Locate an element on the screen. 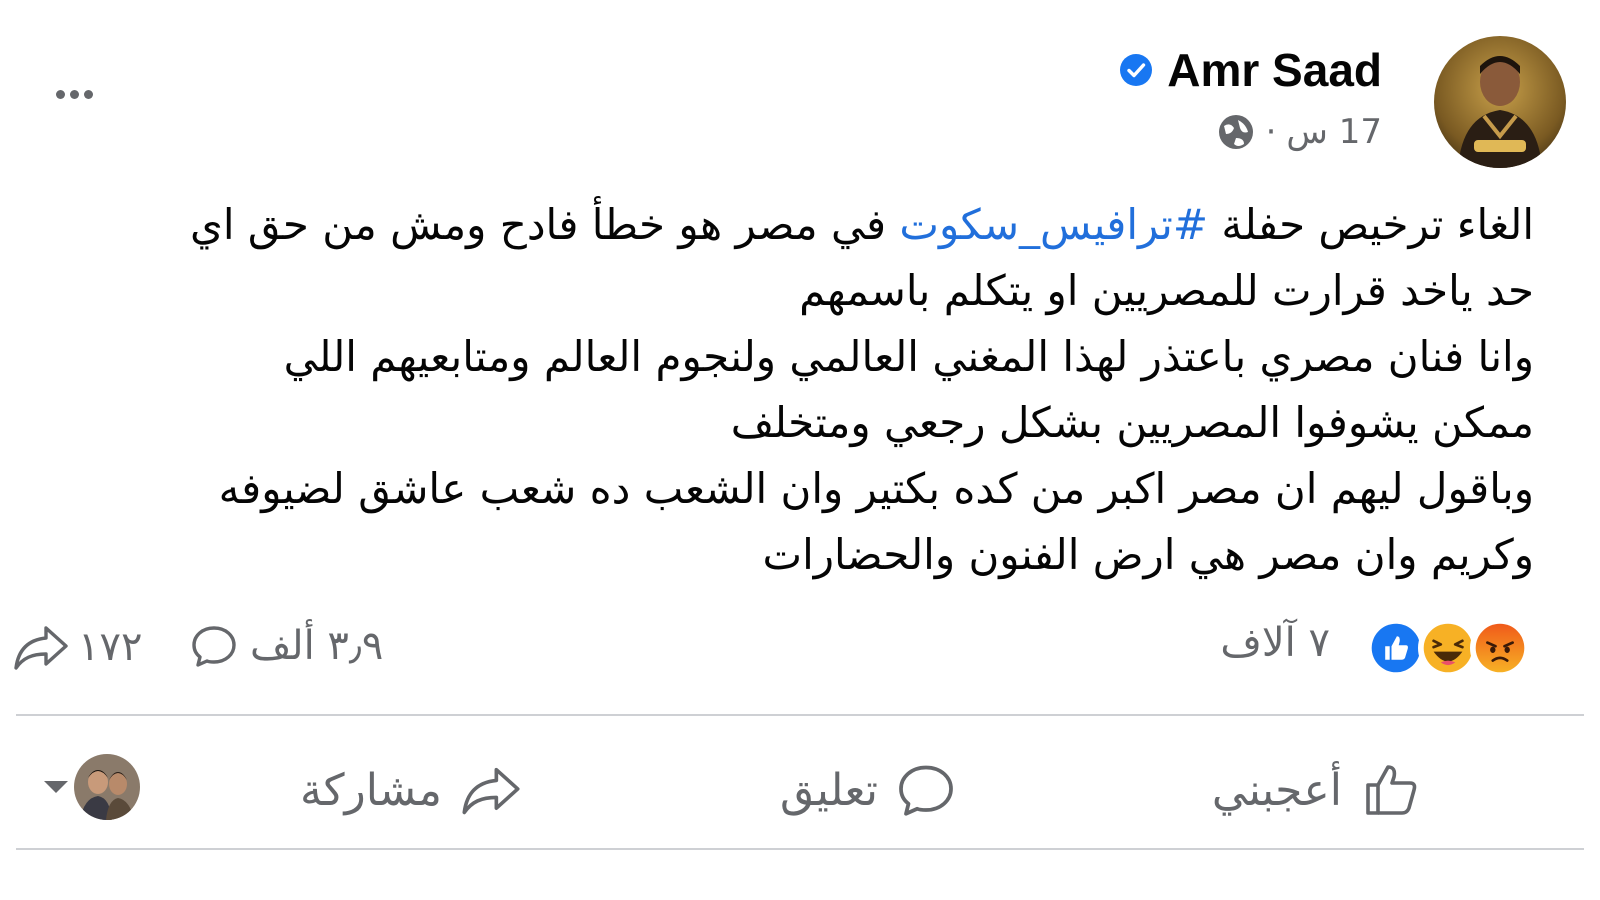  avatar-image is located at coordinates (1500, 102).